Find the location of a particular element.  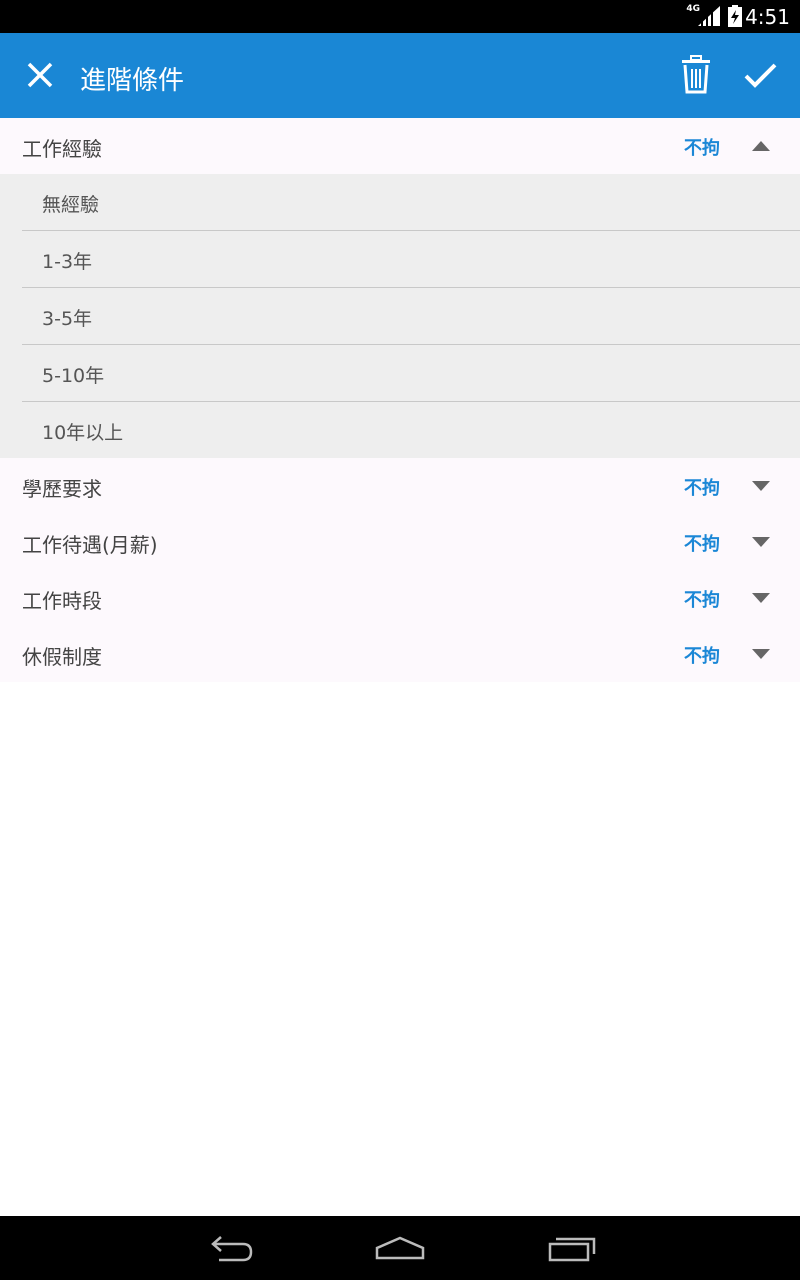

chevron-up-icon is located at coordinates (761, 146).